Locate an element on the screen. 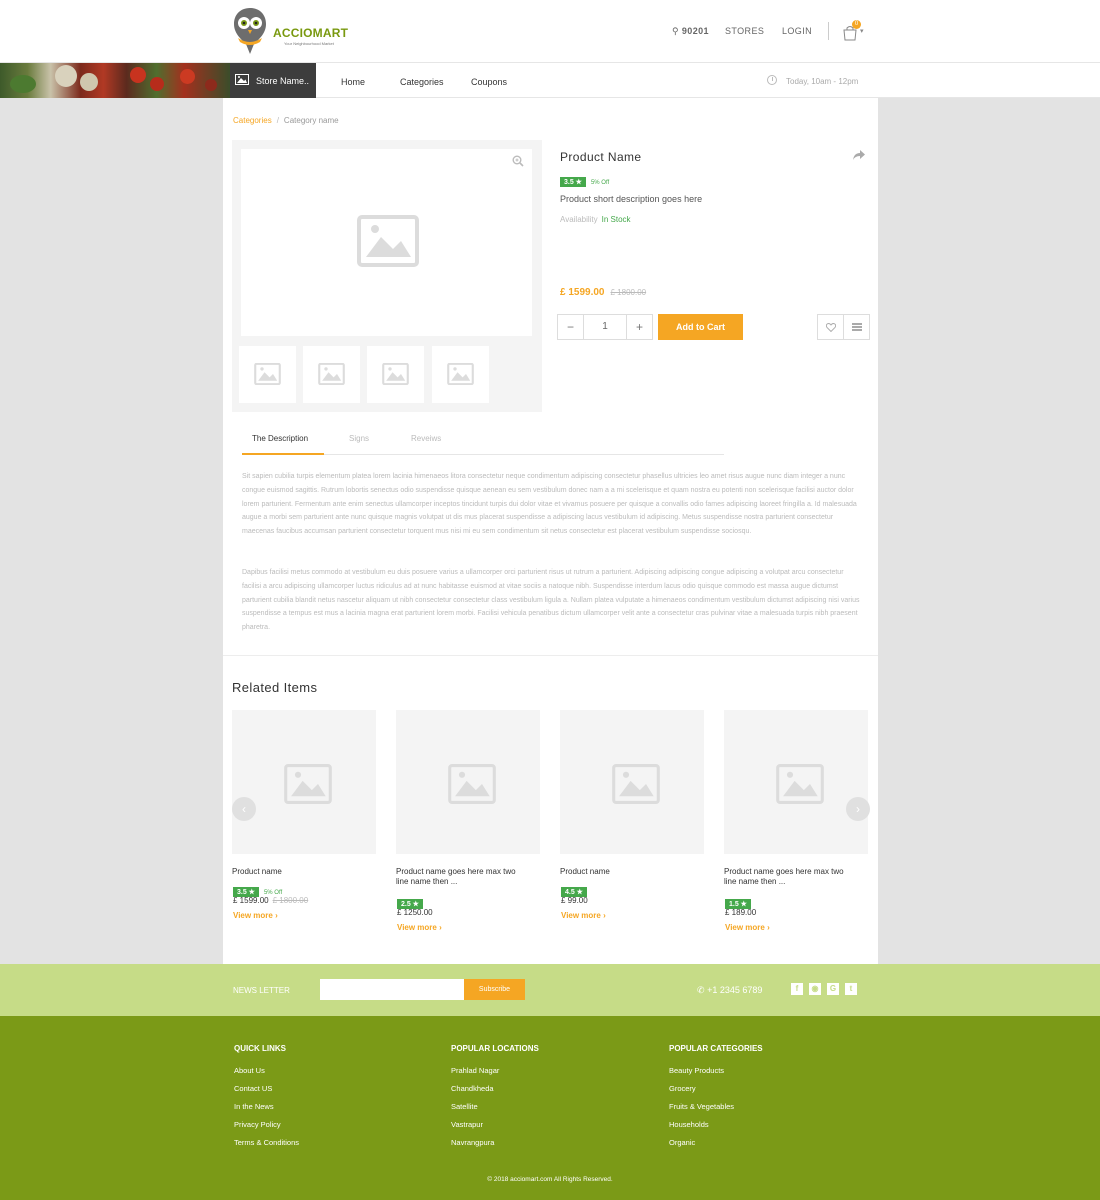  cart-button: 0 ▾ is located at coordinates (856, 31).